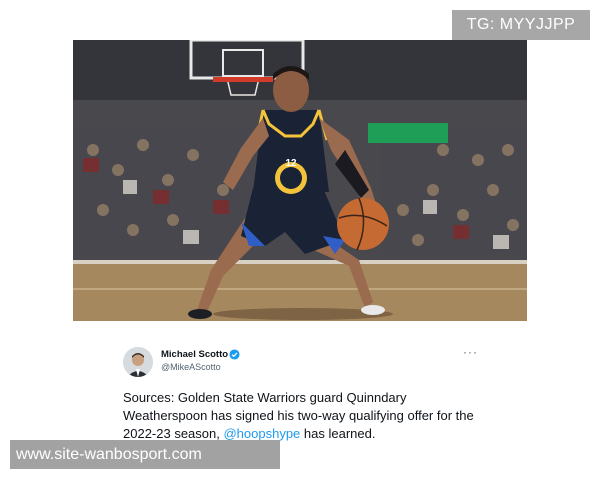 This screenshot has height=480, width=600. Describe the element at coordinates (145, 454) in the screenshot. I see `watermark-bottom-left: www.site-wanbosport.com` at that location.